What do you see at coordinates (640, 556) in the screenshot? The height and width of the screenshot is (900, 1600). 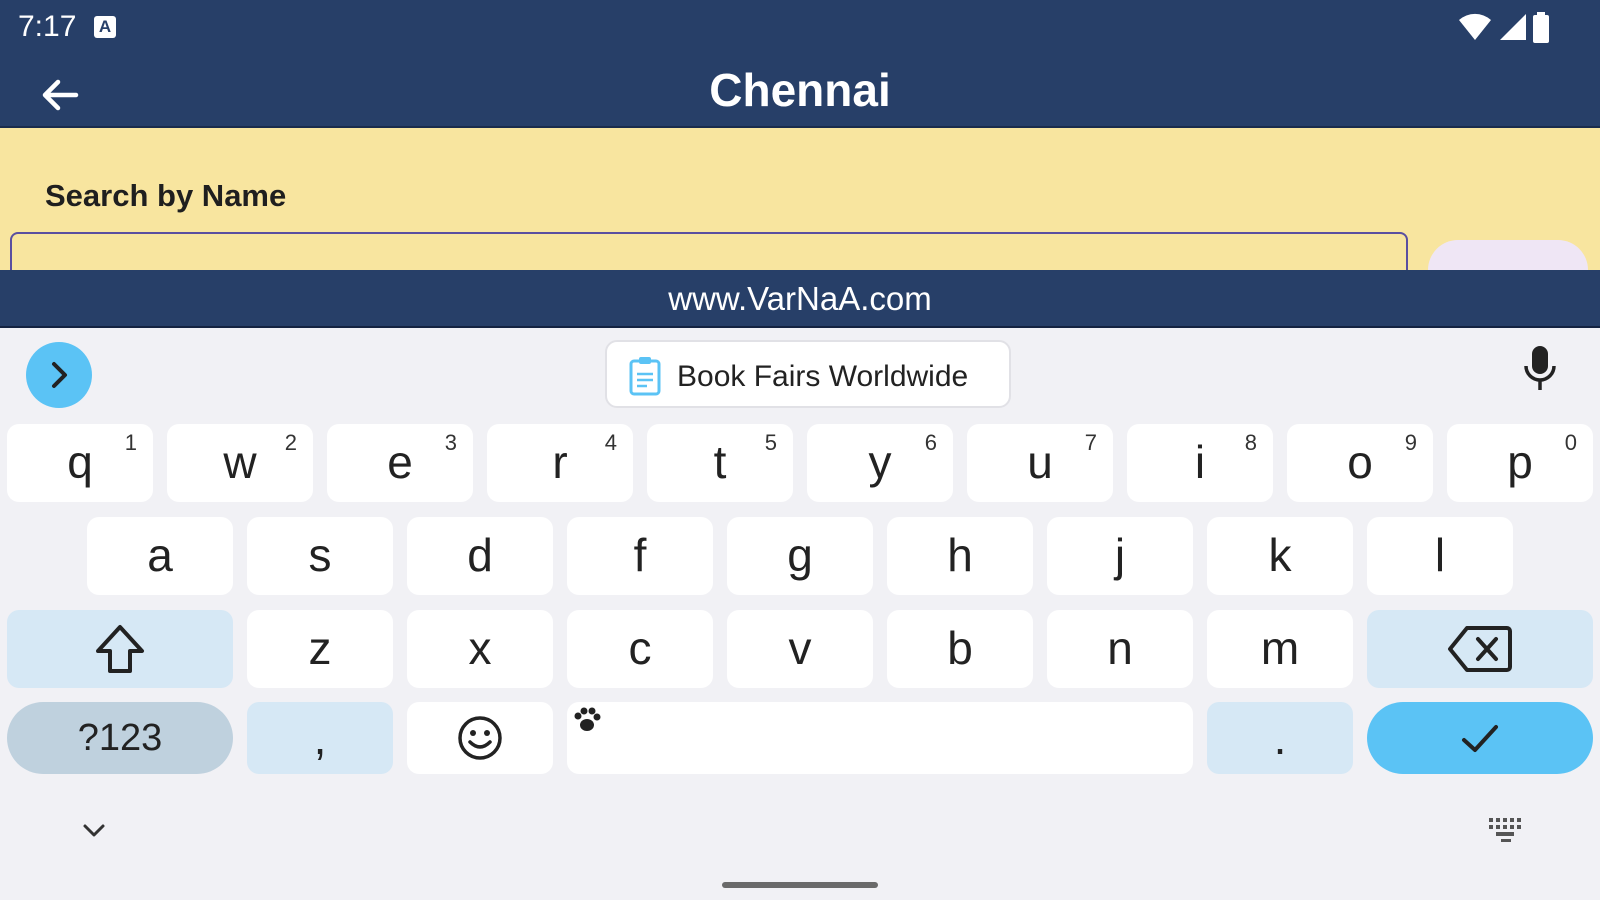 I see `key-f: f` at bounding box center [640, 556].